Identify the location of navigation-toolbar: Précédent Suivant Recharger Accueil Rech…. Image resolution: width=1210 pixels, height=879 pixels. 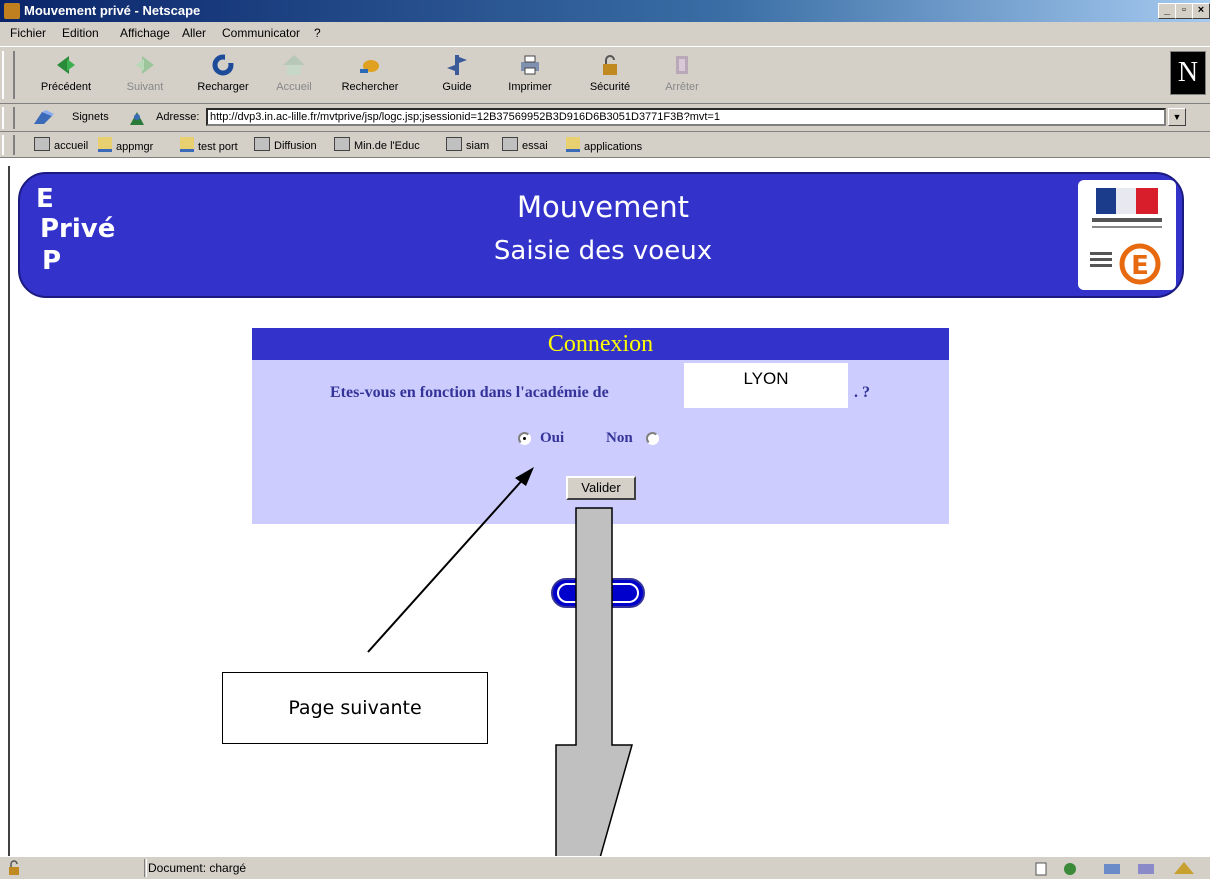
(605, 75).